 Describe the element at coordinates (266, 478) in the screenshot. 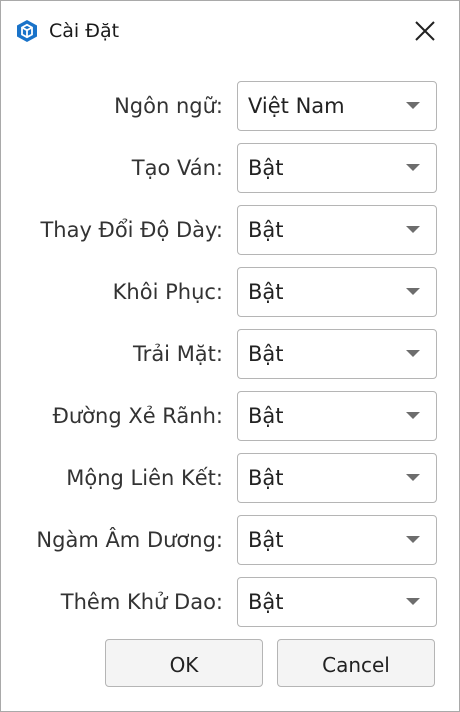

I see `mong-lien-ket-value: Bật` at that location.